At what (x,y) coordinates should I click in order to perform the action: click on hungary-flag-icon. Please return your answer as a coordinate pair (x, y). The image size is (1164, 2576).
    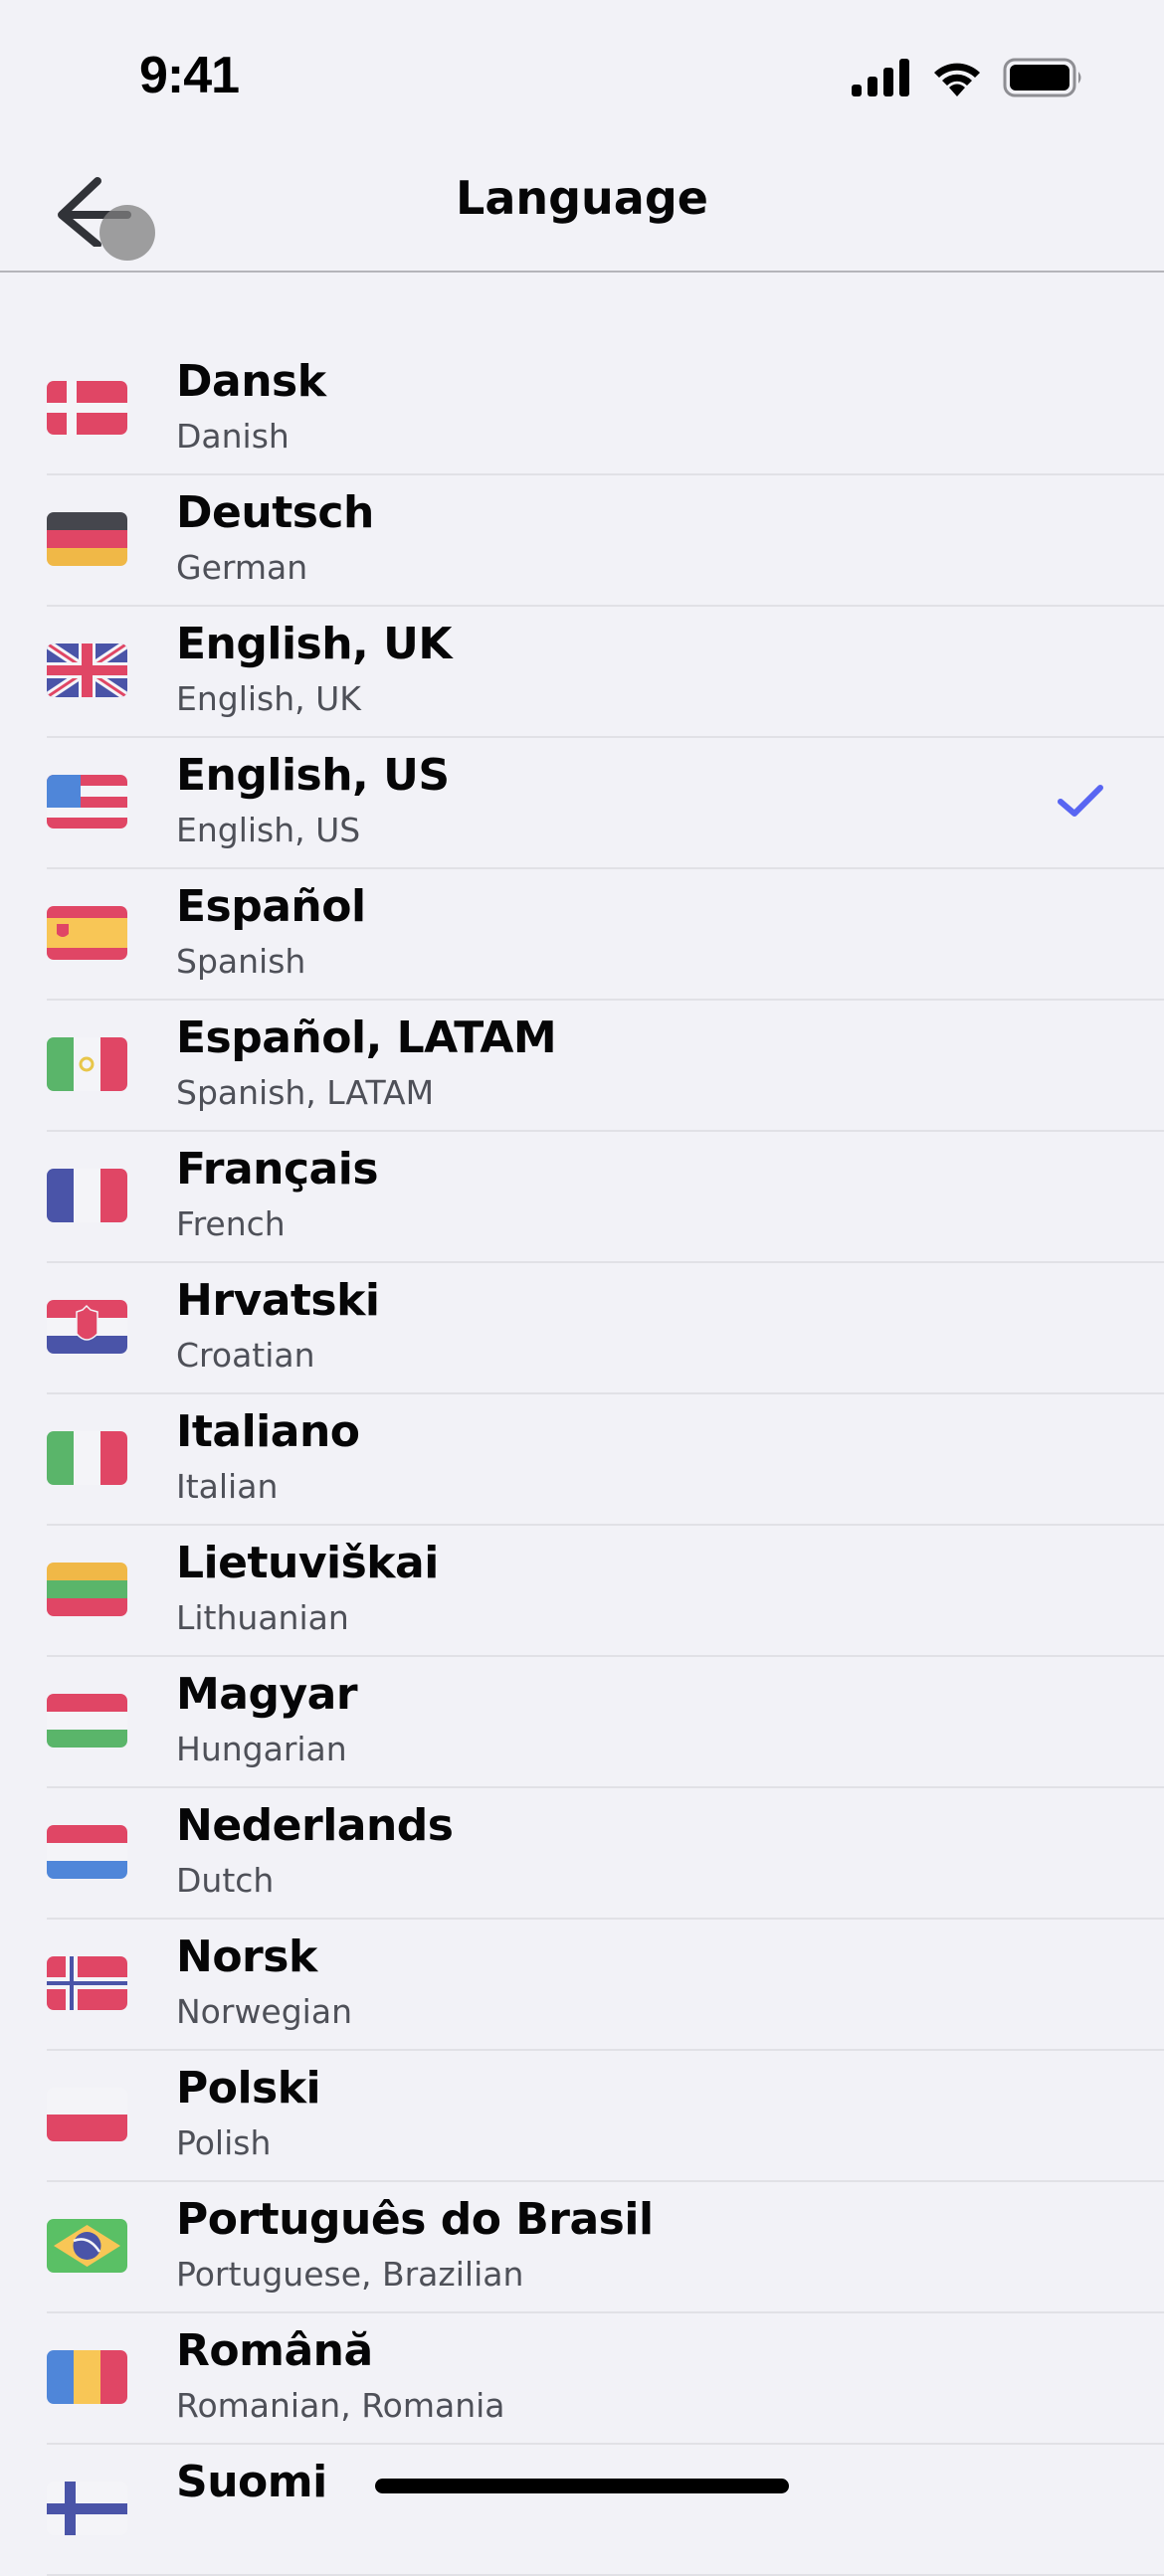
    Looking at the image, I should click on (87, 1721).